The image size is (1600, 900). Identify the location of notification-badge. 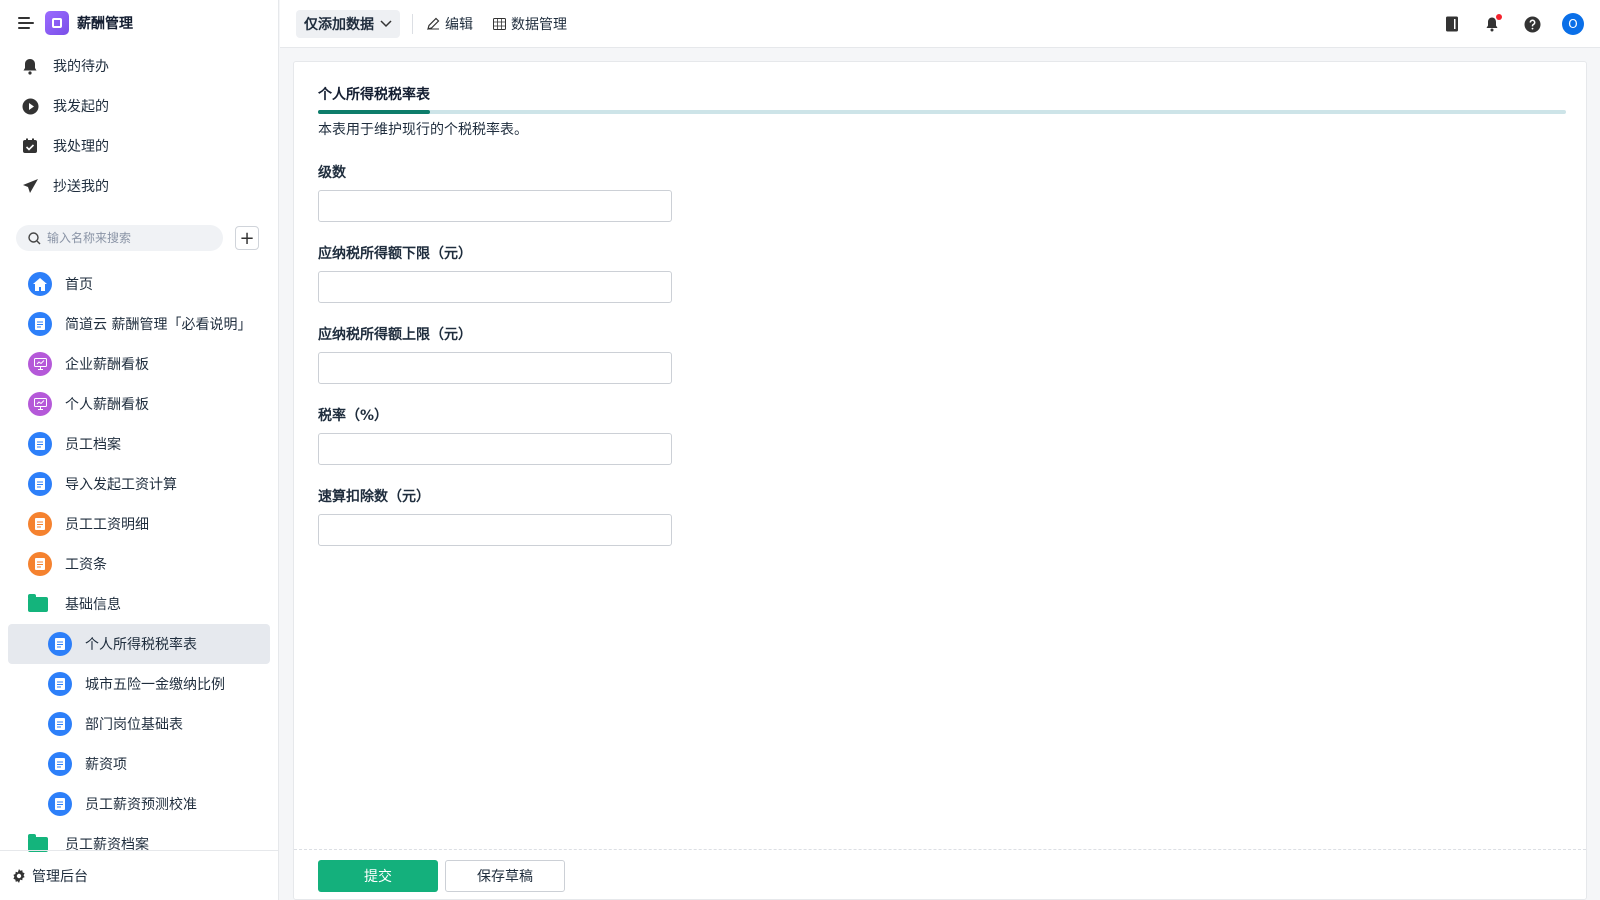
(1499, 17).